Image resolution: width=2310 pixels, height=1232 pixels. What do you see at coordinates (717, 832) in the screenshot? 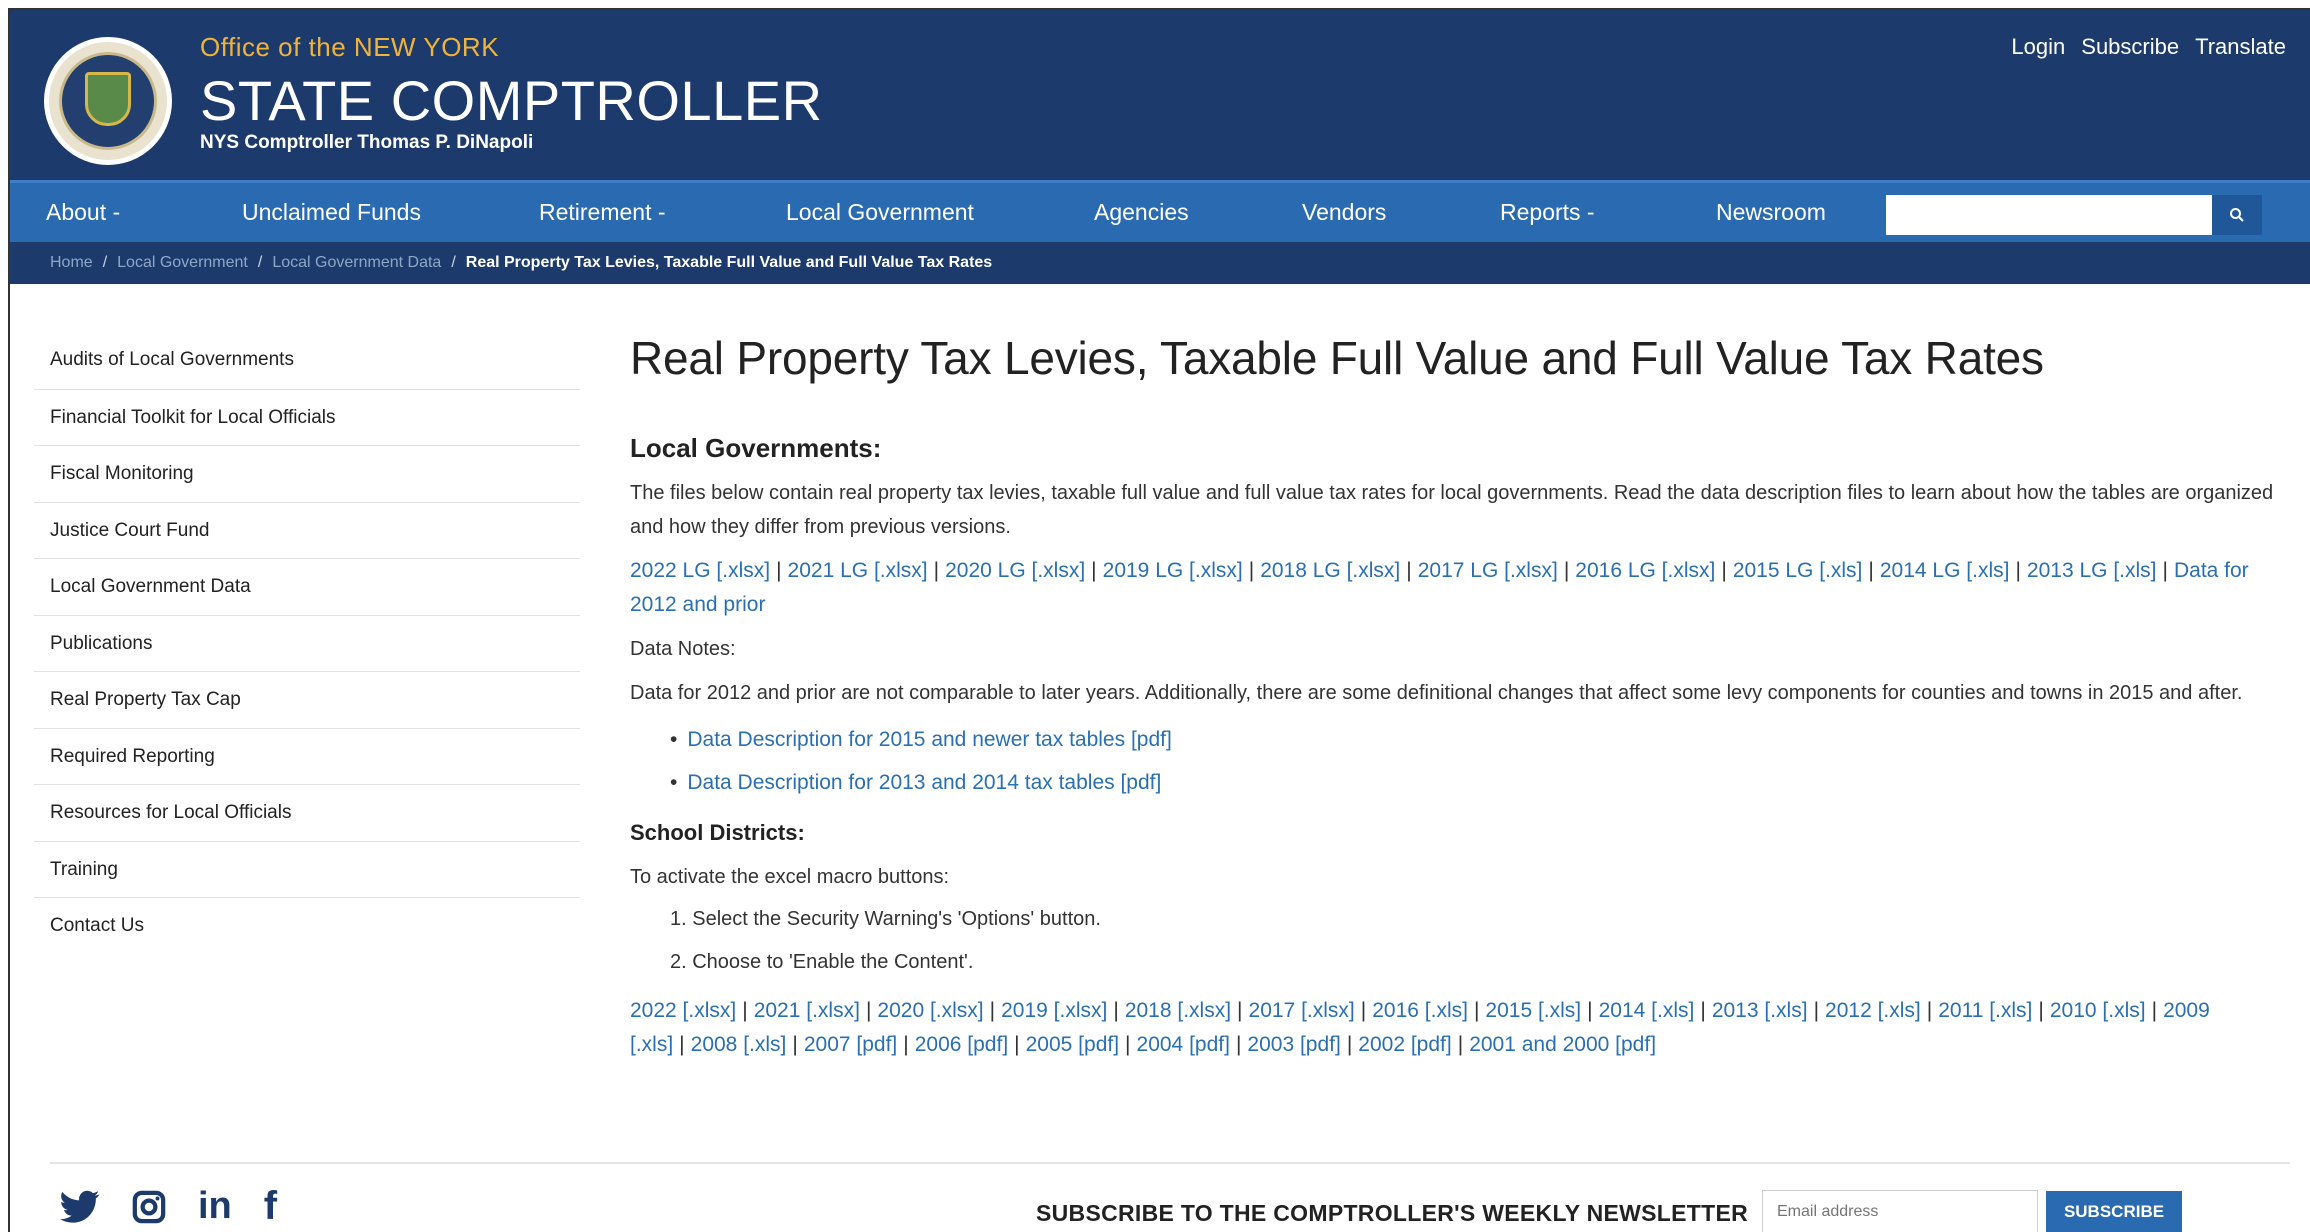
I see `school-districts-heading: School Districts:` at bounding box center [717, 832].